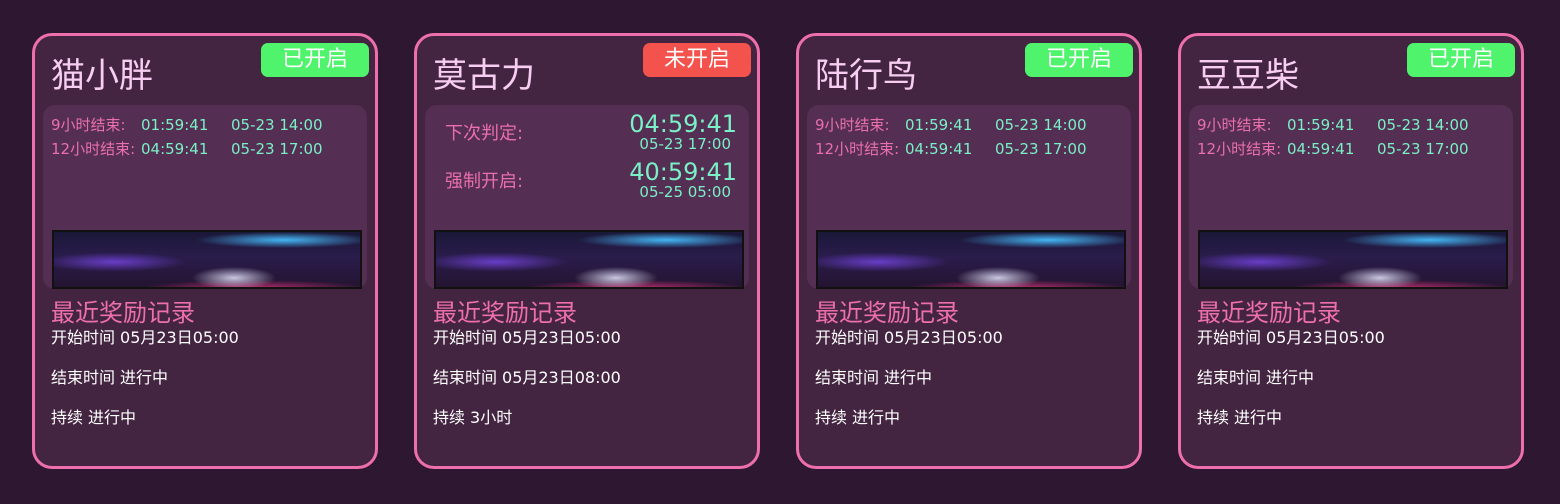  What do you see at coordinates (484, 133) in the screenshot?
I see `next-judge-label: 下次判定:` at bounding box center [484, 133].